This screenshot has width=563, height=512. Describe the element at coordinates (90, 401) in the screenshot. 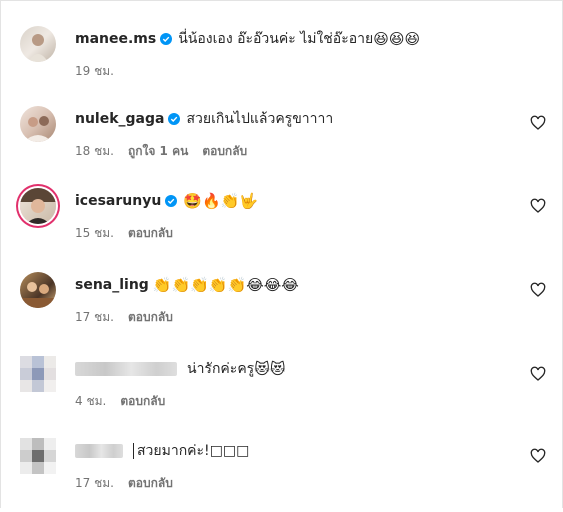

I see `comment-time: 4 ชม.` at that location.